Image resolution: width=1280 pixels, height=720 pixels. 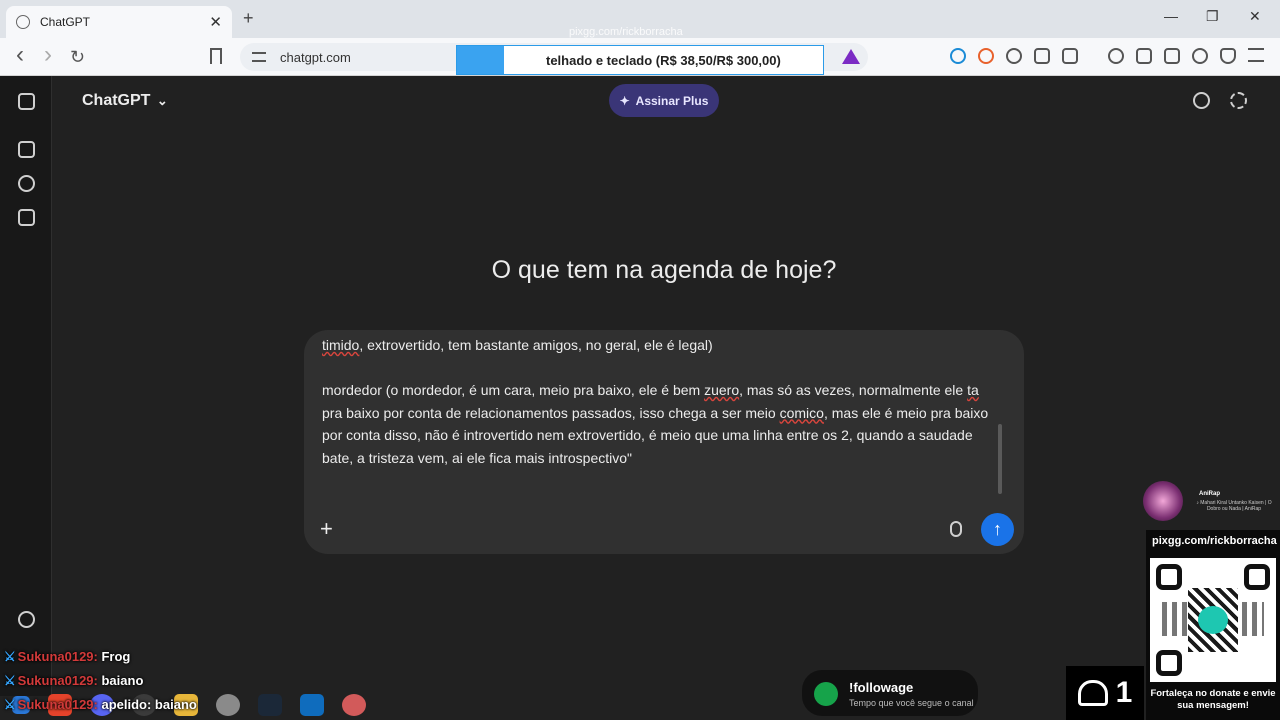 What do you see at coordinates (341, 345) in the screenshot?
I see `misspelled-word: timido` at bounding box center [341, 345].